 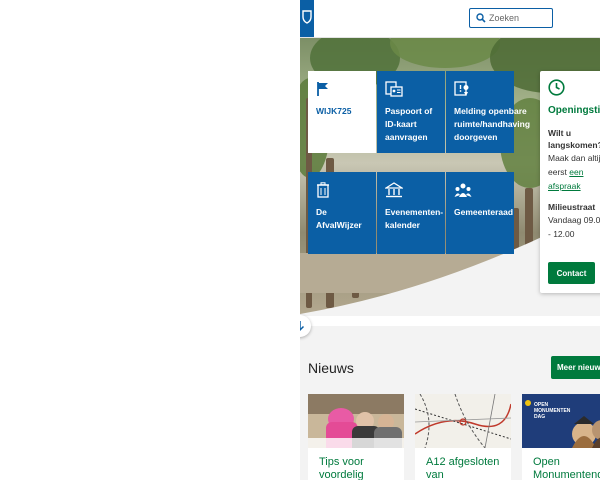 What do you see at coordinates (339, 218) in the screenshot?
I see `tile-label: De AfvalWijzer` at bounding box center [339, 218].